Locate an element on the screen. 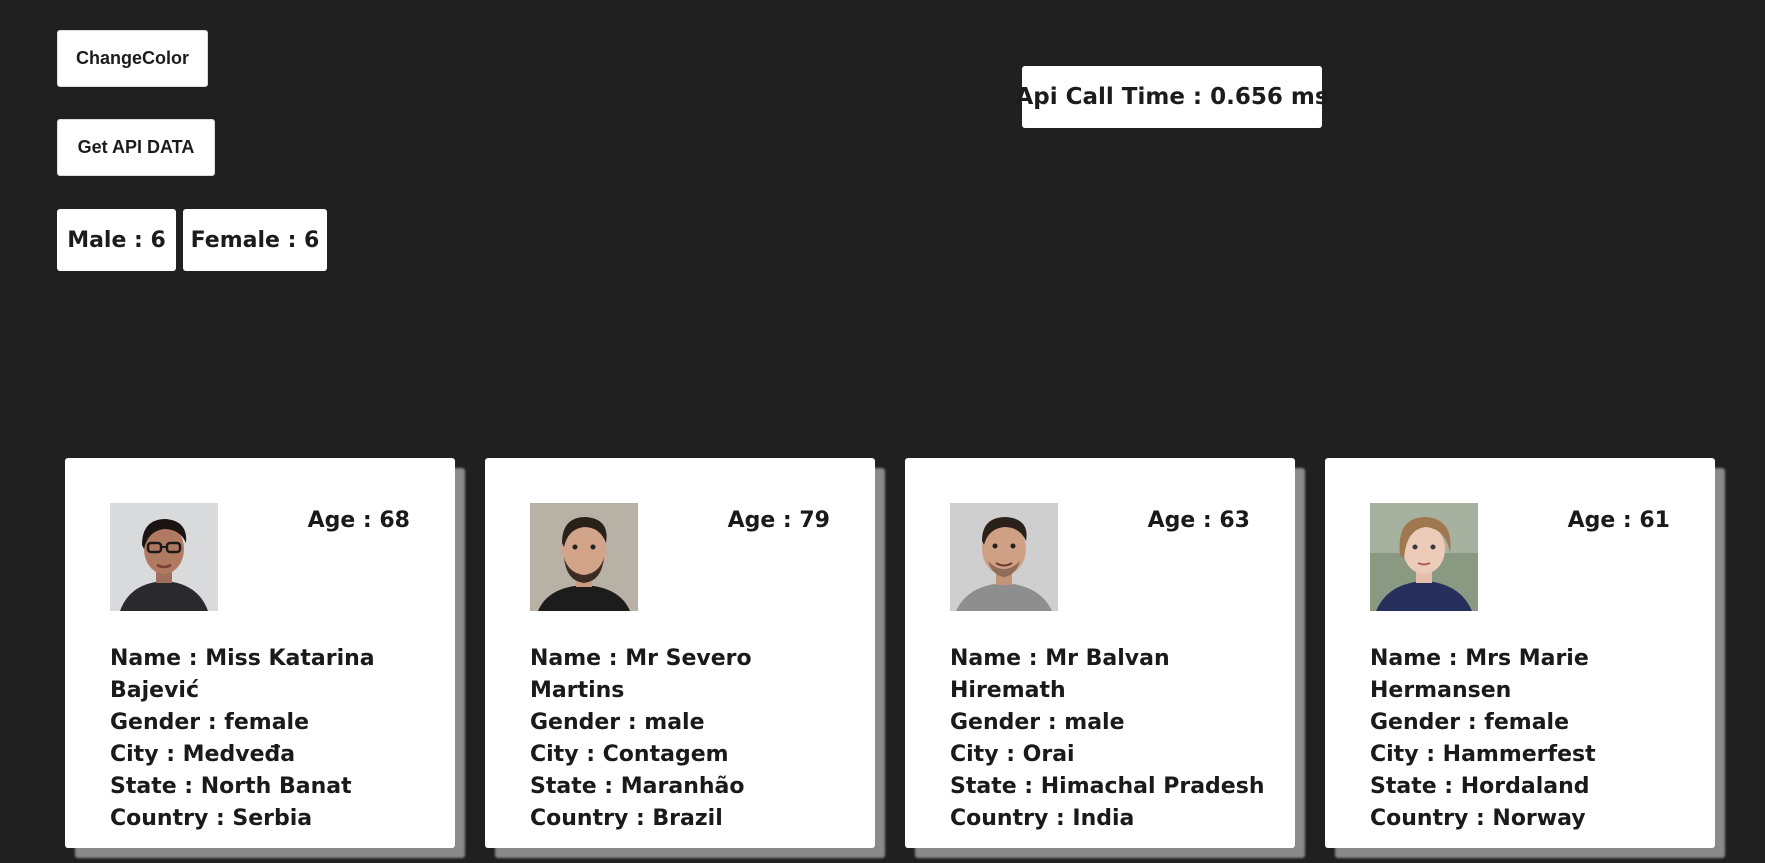  bearded-man-icon is located at coordinates (584, 557).